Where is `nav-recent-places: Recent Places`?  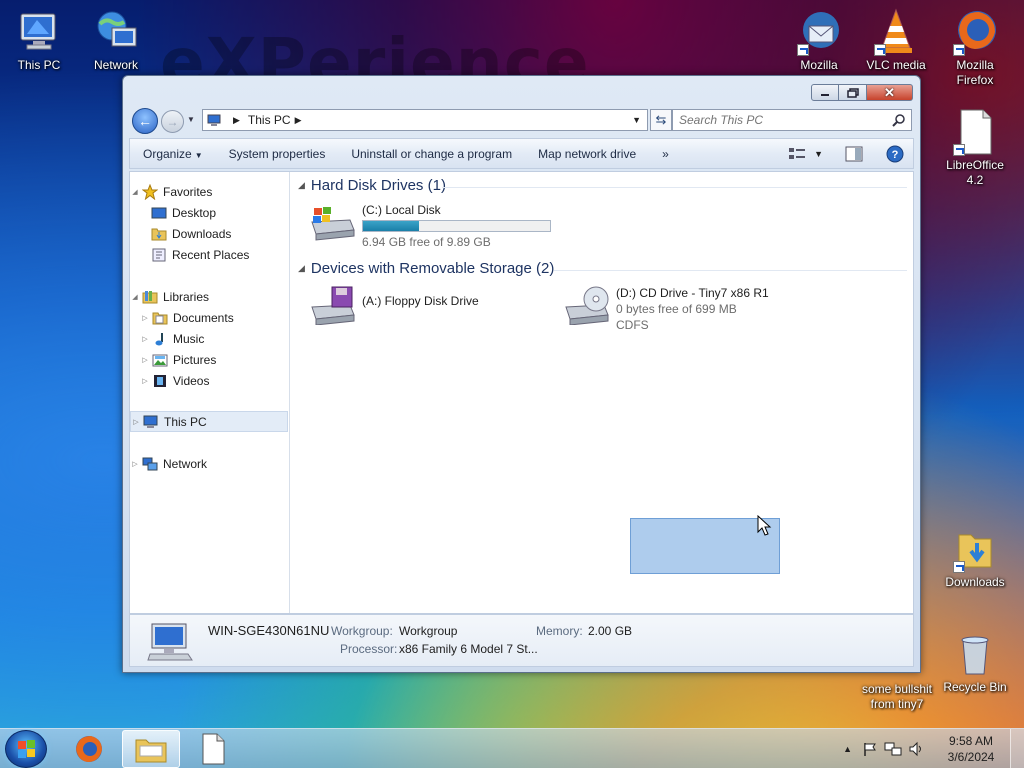 nav-recent-places: Recent Places is located at coordinates (209, 254).